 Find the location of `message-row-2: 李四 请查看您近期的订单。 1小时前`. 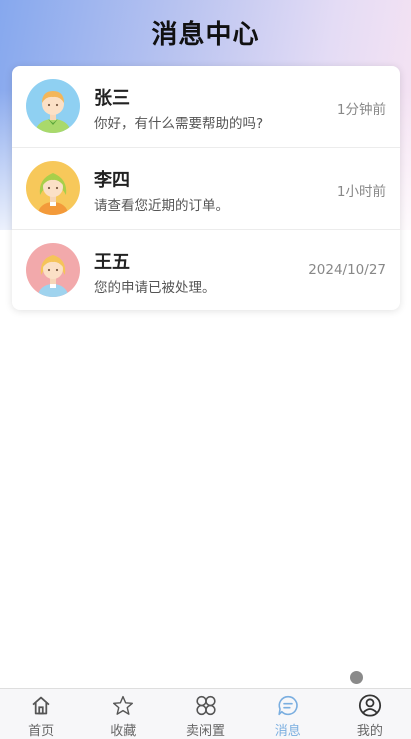

message-row-2: 李四 请查看您近期的订单。 1小时前 is located at coordinates (206, 189).